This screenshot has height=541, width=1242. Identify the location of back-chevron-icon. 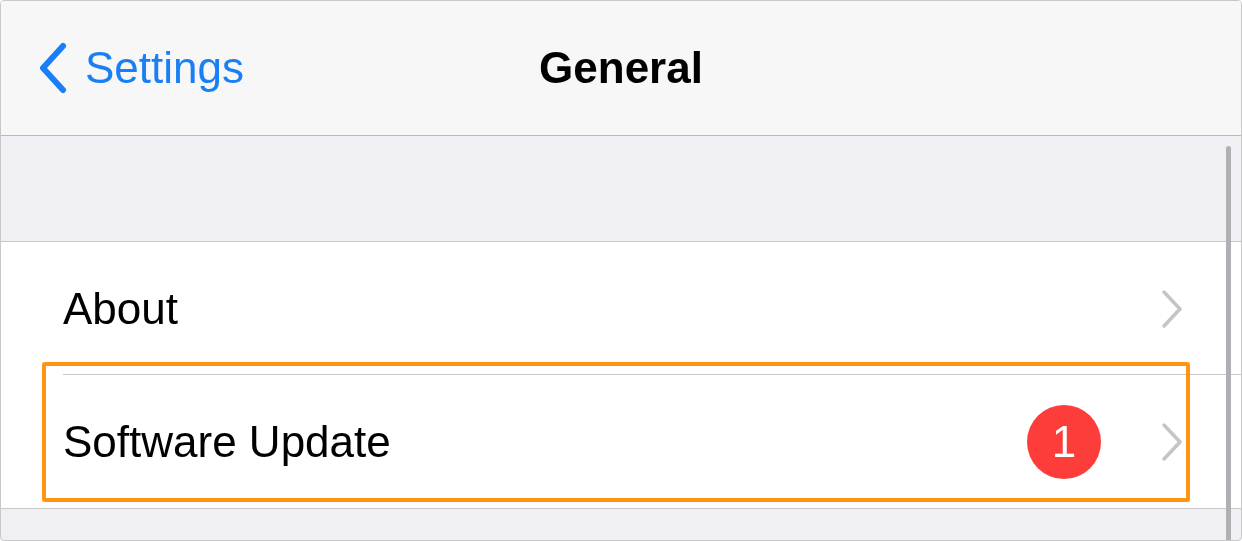
(52, 68).